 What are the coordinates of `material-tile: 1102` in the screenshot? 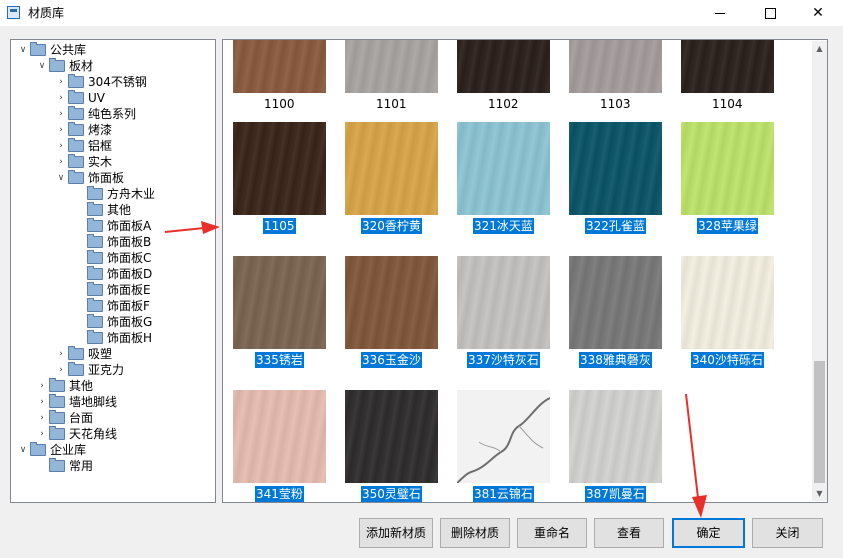 It's located at (503, 77).